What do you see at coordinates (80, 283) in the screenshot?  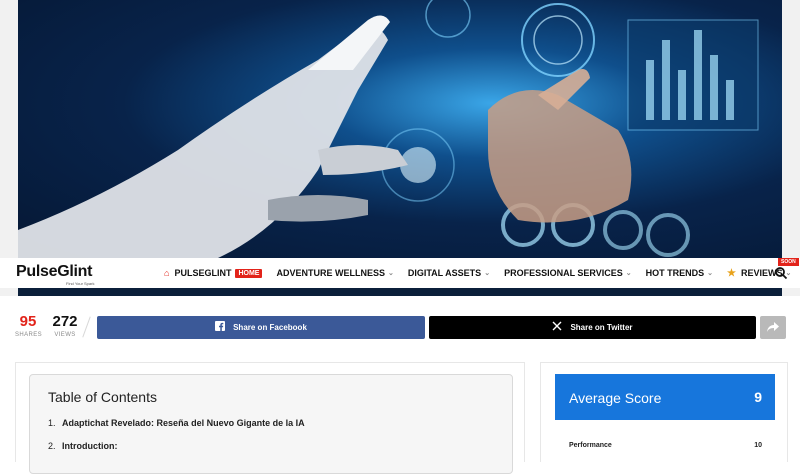 I see `logo-tagline: Find Your Spark` at bounding box center [80, 283].